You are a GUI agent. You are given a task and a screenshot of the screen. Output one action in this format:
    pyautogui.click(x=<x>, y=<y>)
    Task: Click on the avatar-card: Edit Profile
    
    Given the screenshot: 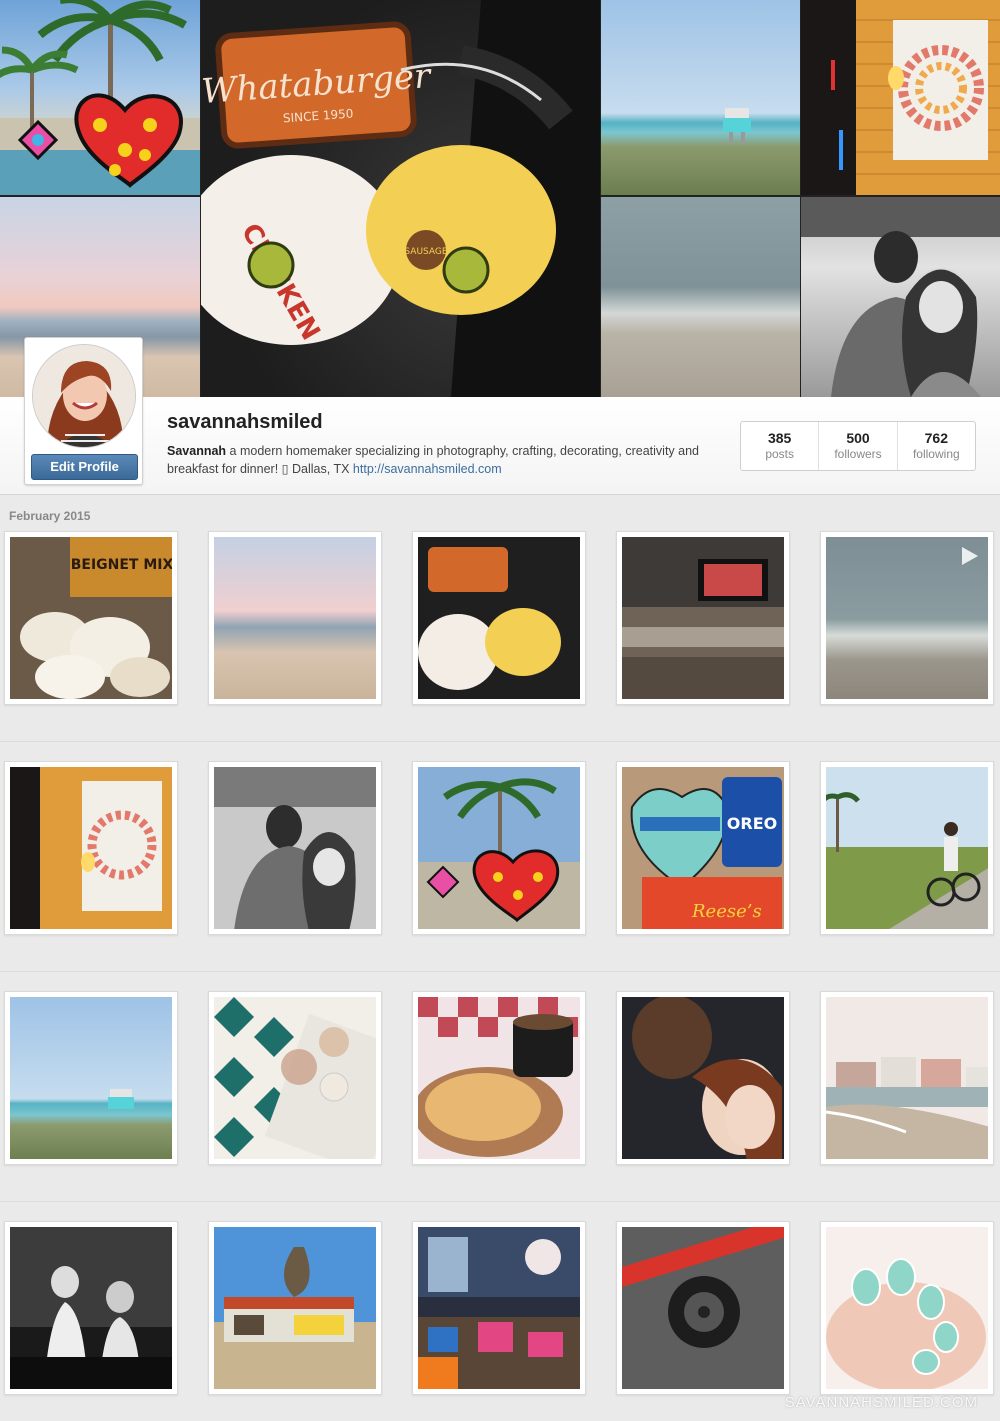 What is the action you would take?
    pyautogui.click(x=83, y=411)
    